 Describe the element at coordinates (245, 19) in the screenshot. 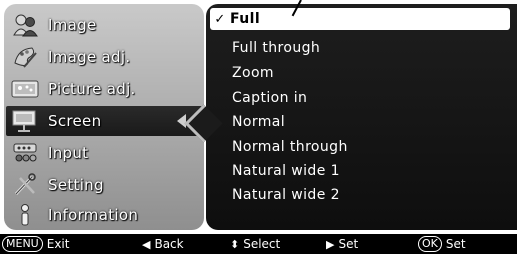

I see `option-label: Full` at that location.